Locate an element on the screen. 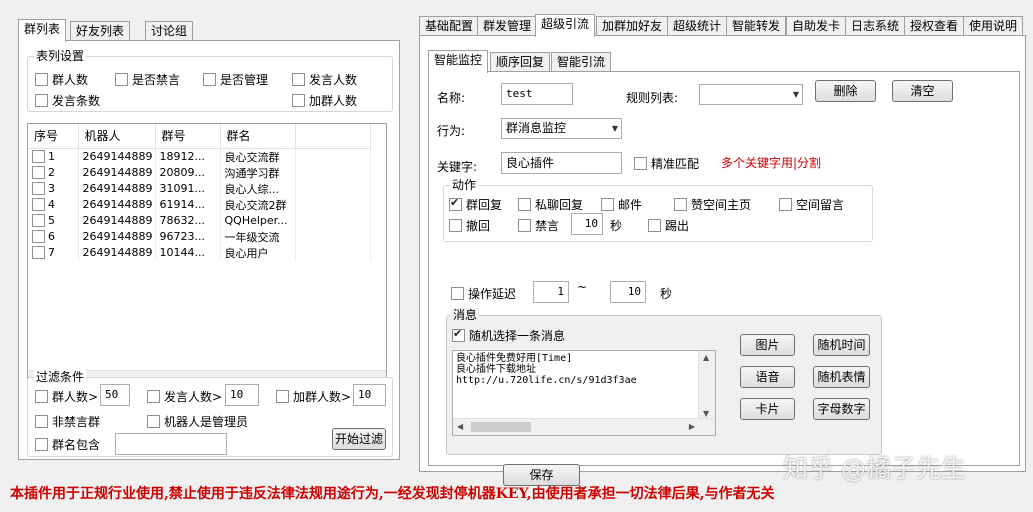 This screenshot has width=1033, height=512. random-emoji-button: 随机表情 is located at coordinates (841, 377).